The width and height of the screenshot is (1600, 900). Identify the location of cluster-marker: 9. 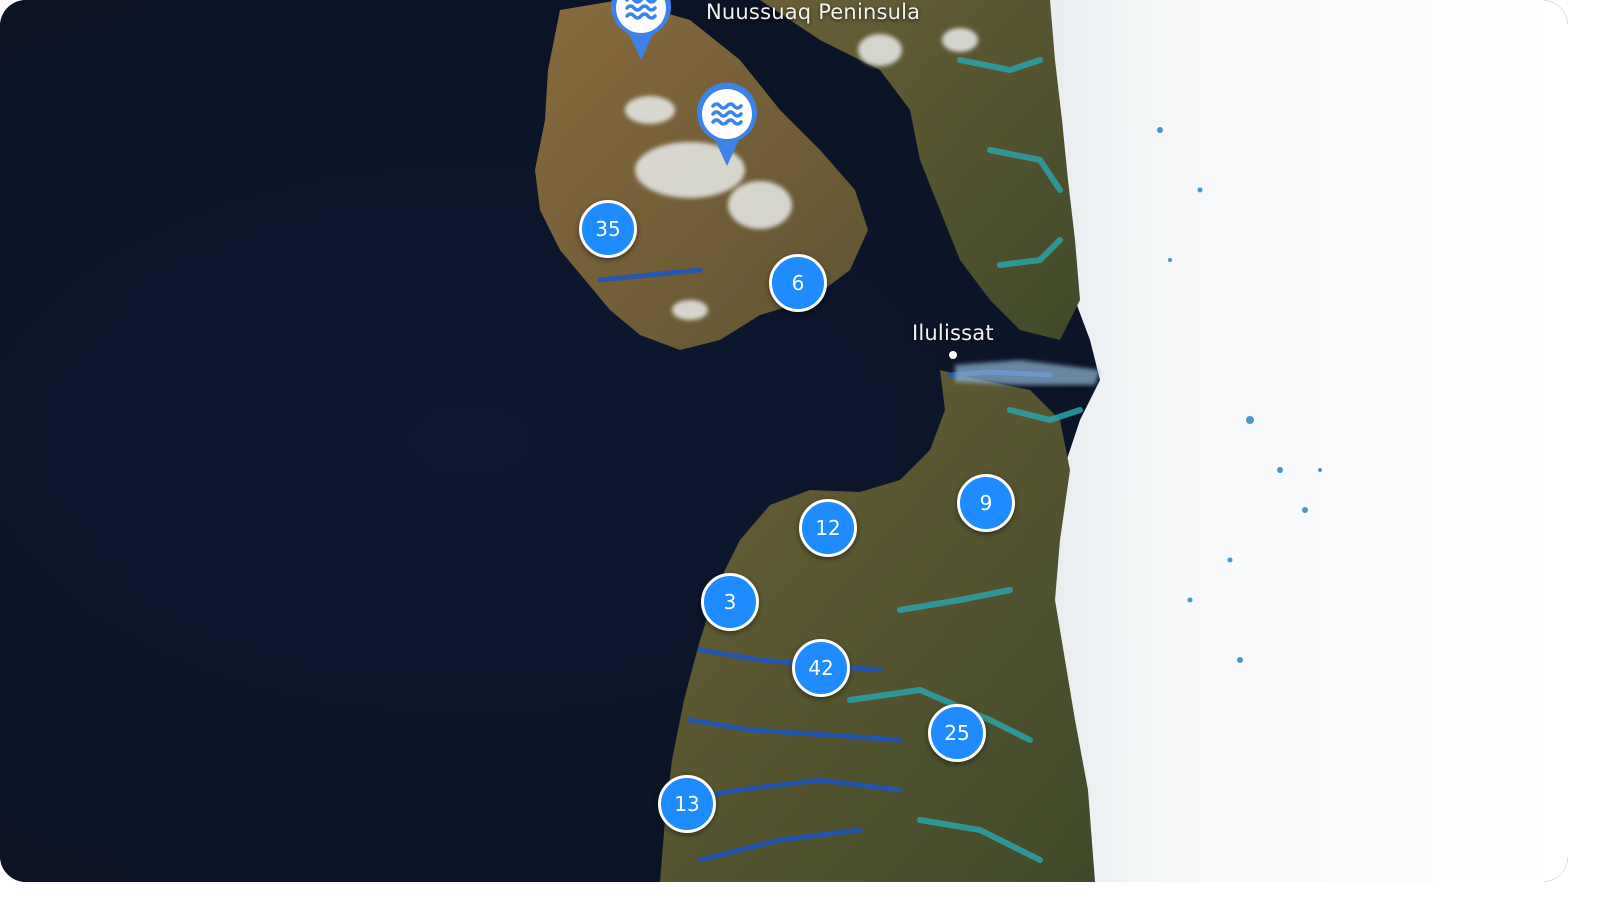
(986, 503).